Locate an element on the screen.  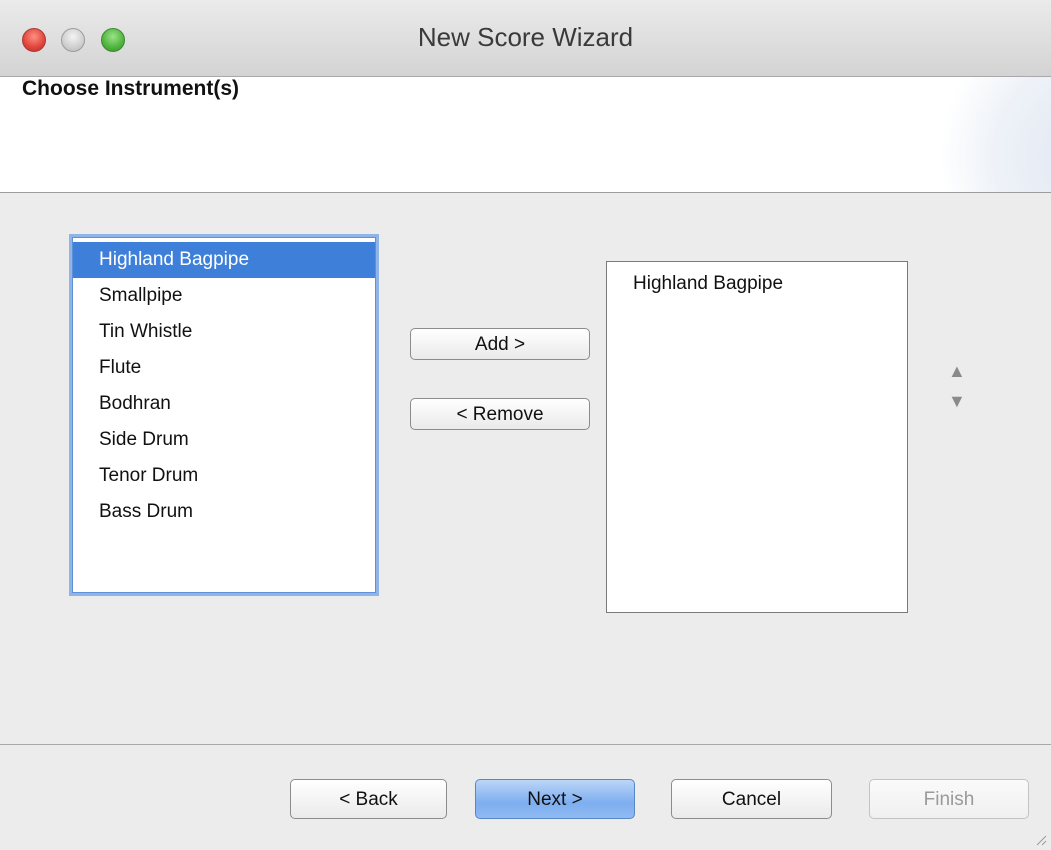
list-item: Bass Drum is located at coordinates (224, 512).